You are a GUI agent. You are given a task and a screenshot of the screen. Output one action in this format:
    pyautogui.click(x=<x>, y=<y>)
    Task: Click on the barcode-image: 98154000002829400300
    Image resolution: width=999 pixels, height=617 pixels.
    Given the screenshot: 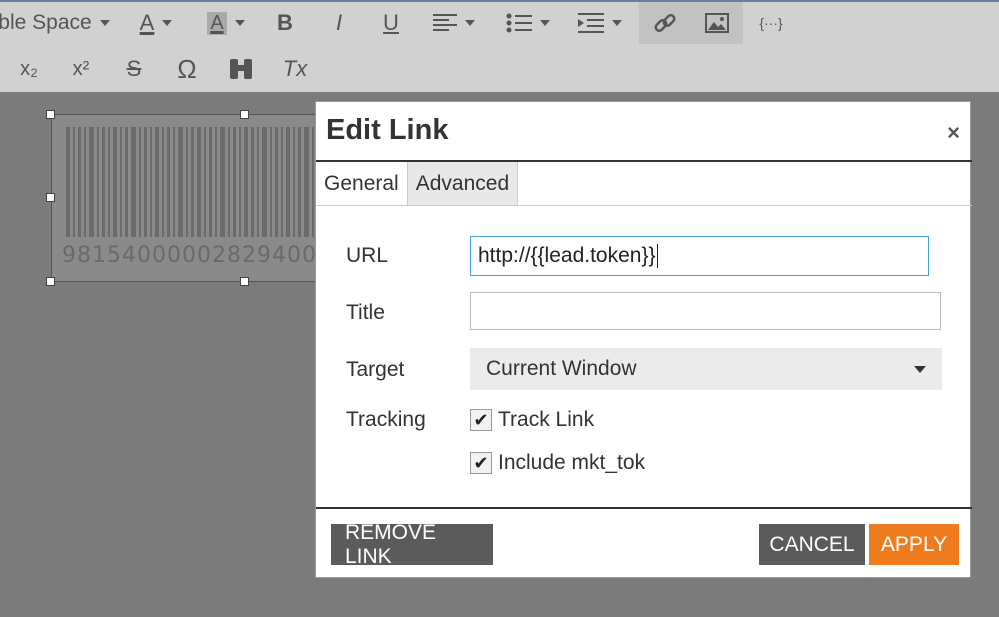 What is the action you would take?
    pyautogui.click(x=206, y=198)
    